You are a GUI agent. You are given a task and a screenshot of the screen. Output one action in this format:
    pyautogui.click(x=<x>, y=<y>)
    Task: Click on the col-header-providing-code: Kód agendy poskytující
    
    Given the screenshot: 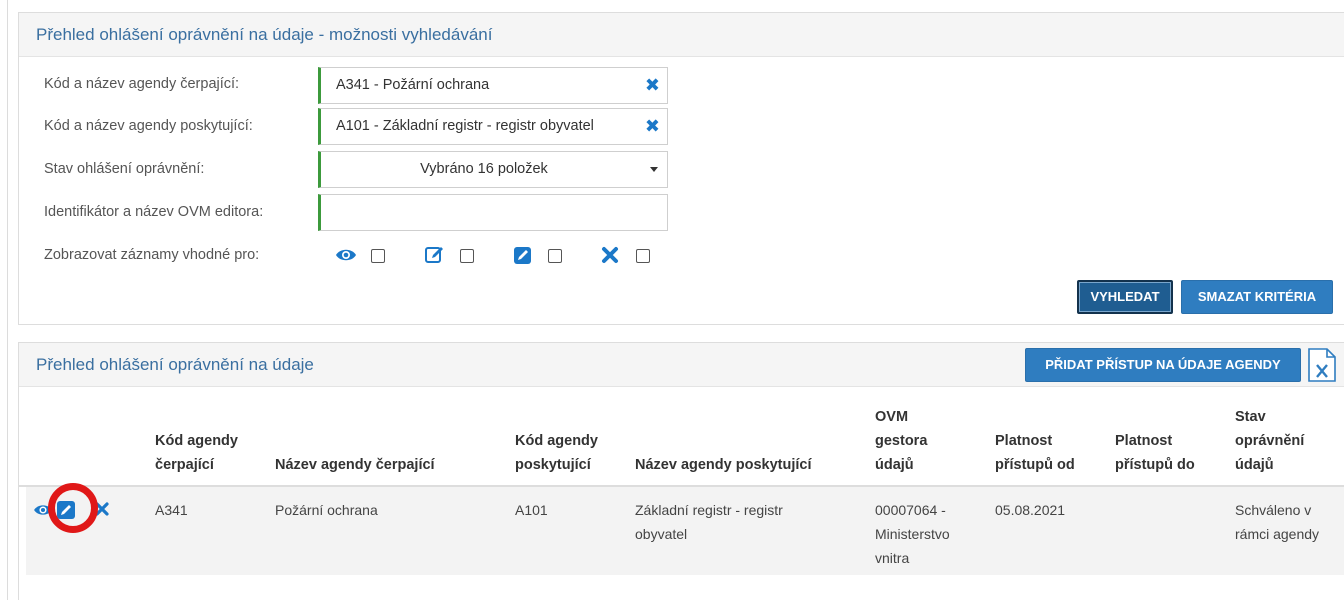 What is the action you would take?
    pyautogui.click(x=556, y=453)
    